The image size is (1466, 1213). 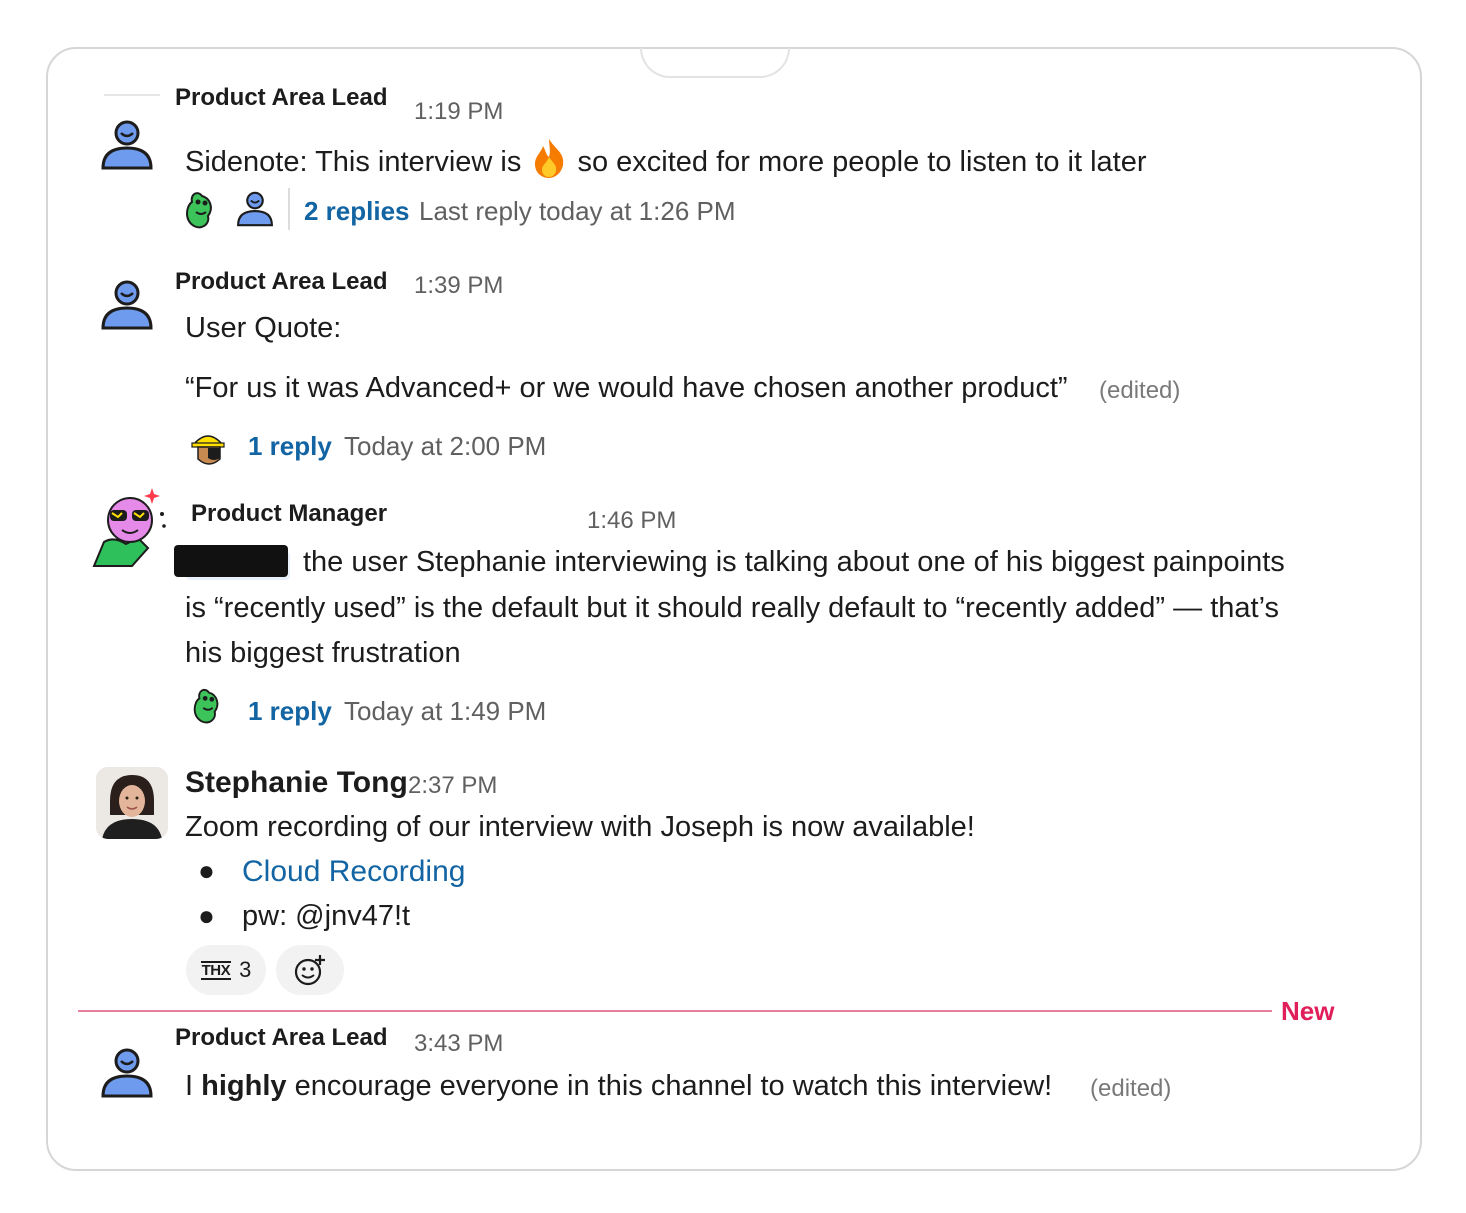 I want to click on stephanie-avatar, so click(x=132, y=803).